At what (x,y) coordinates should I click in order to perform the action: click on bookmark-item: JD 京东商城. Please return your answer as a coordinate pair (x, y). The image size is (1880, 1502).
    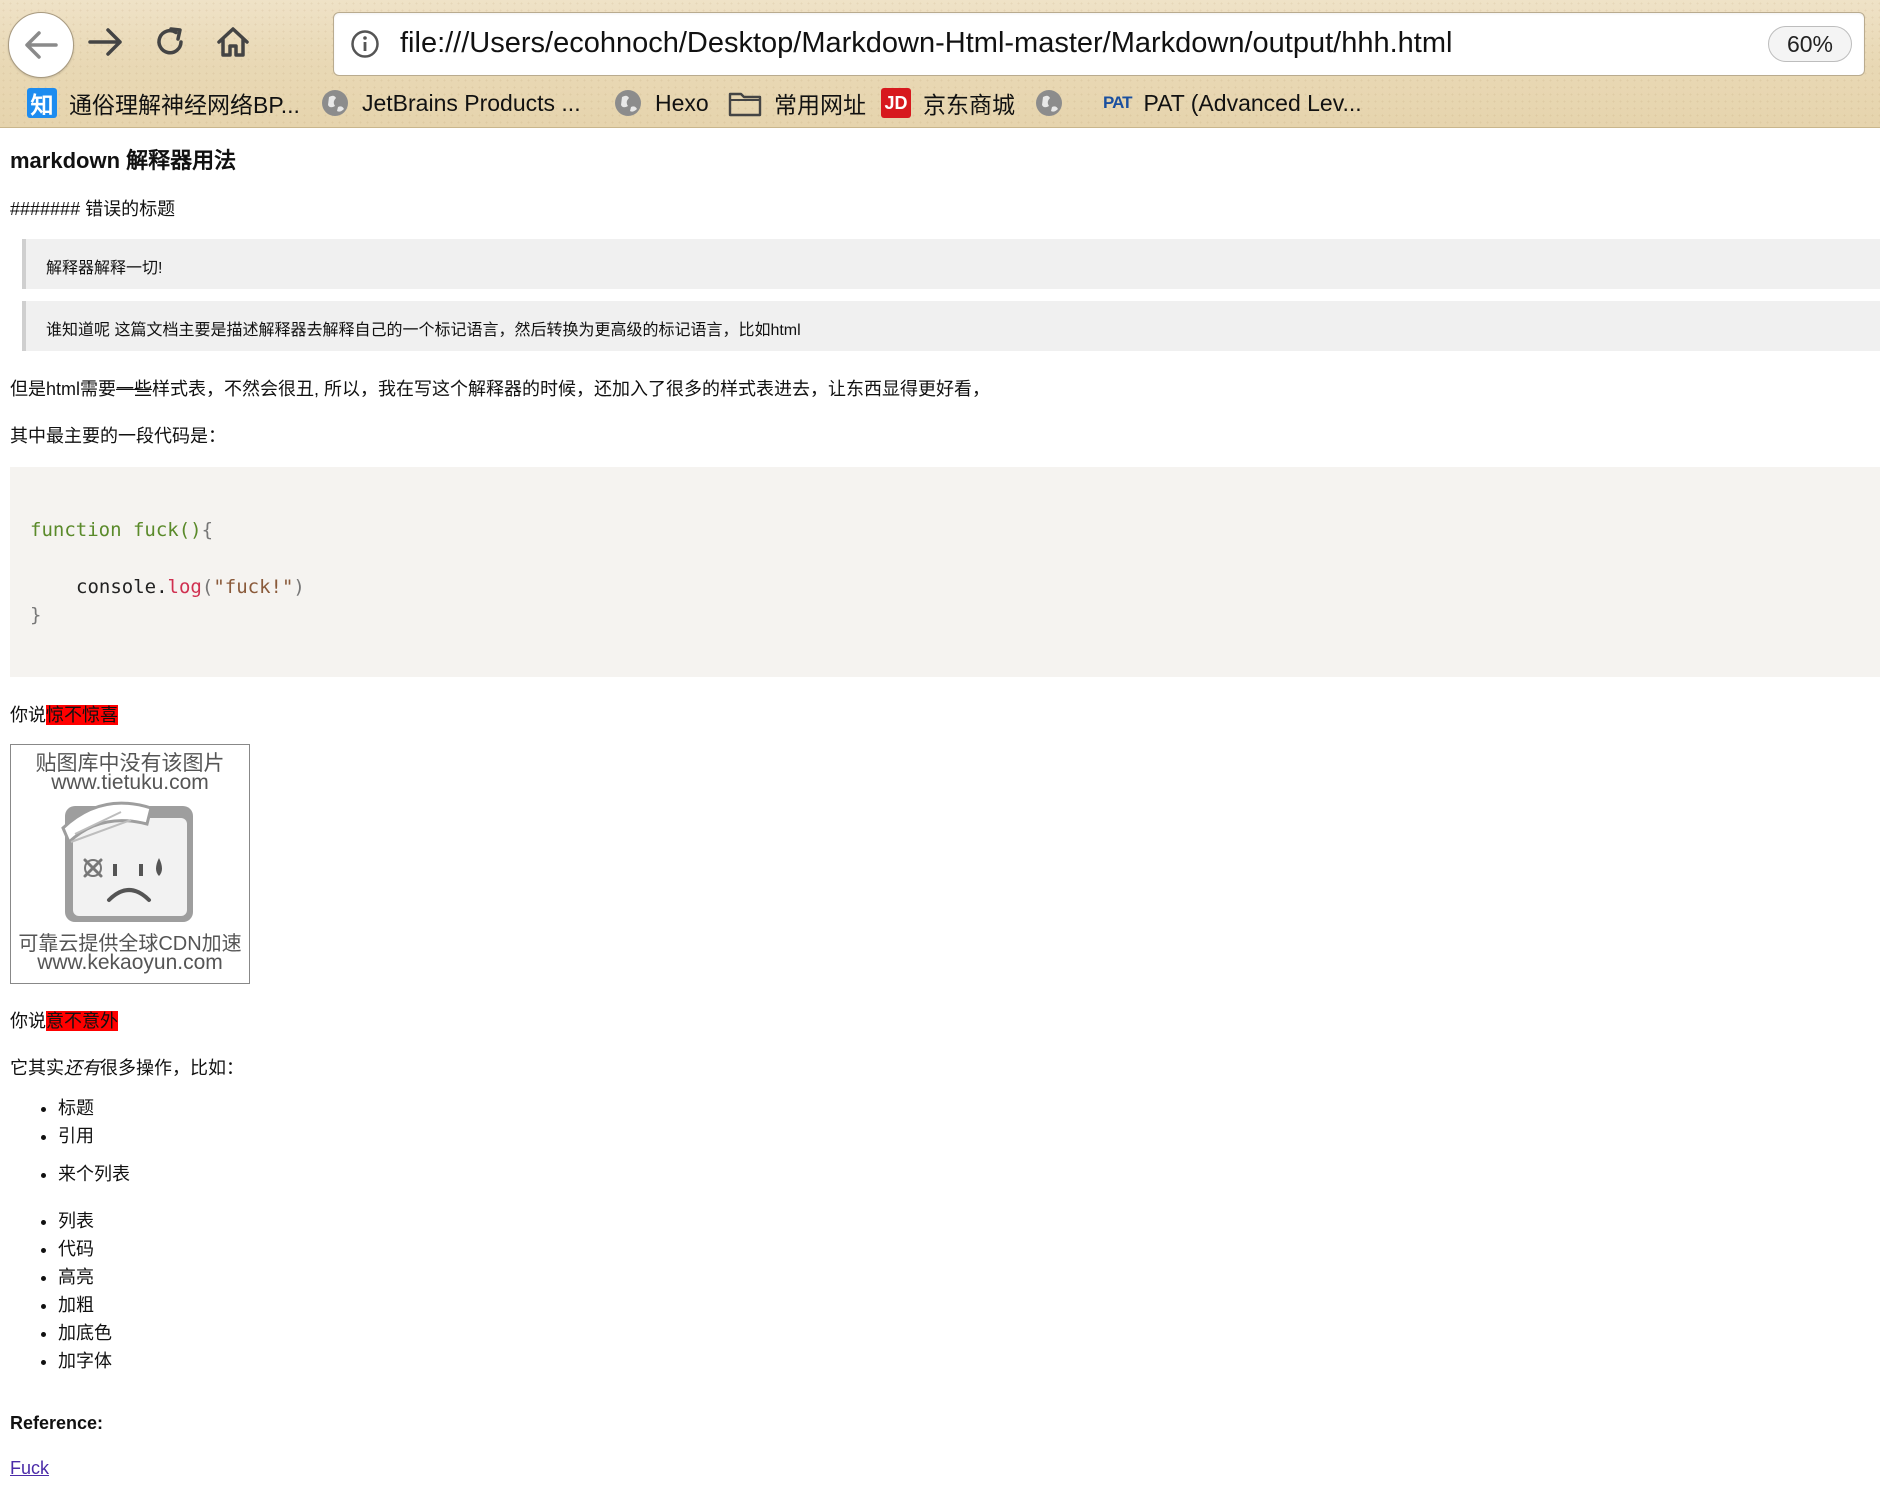
    Looking at the image, I should click on (948, 103).